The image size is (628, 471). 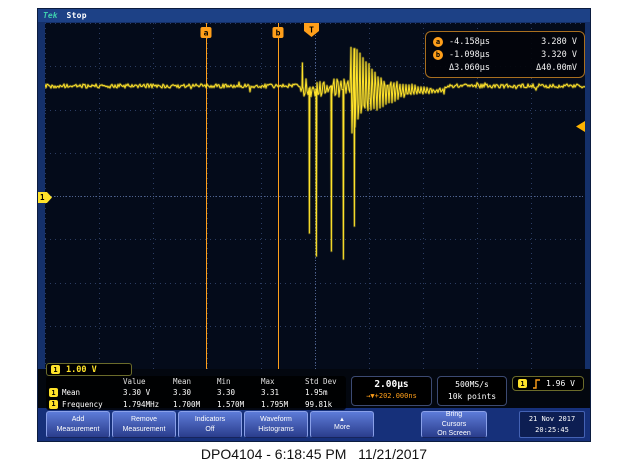 What do you see at coordinates (472, 391) in the screenshot?
I see `acquisition-readout: 500MS/s 10k points` at bounding box center [472, 391].